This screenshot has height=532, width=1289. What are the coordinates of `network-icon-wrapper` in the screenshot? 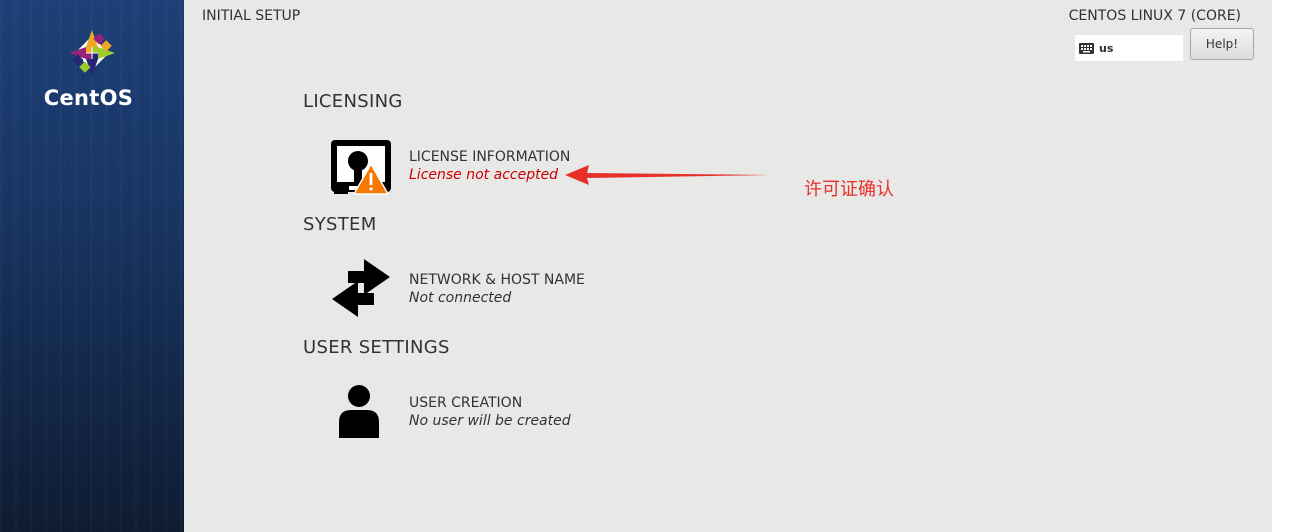 It's located at (361, 289).